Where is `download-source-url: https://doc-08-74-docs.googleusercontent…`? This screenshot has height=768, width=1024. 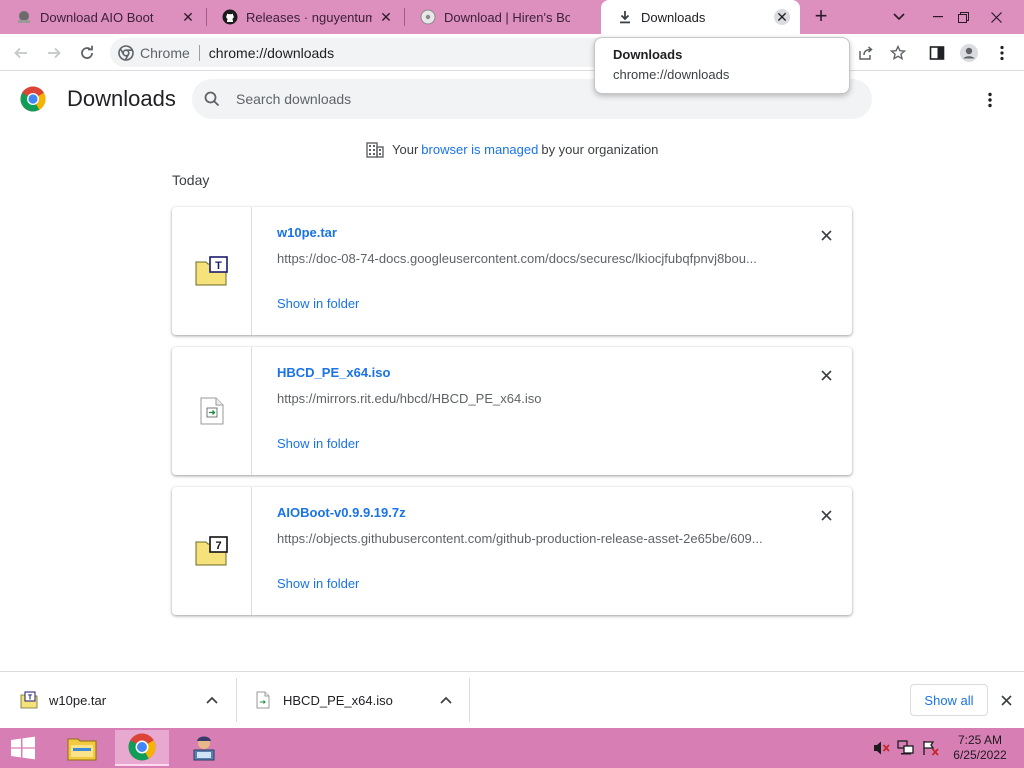 download-source-url: https://doc-08-74-docs.googleusercontent… is located at coordinates (527, 258).